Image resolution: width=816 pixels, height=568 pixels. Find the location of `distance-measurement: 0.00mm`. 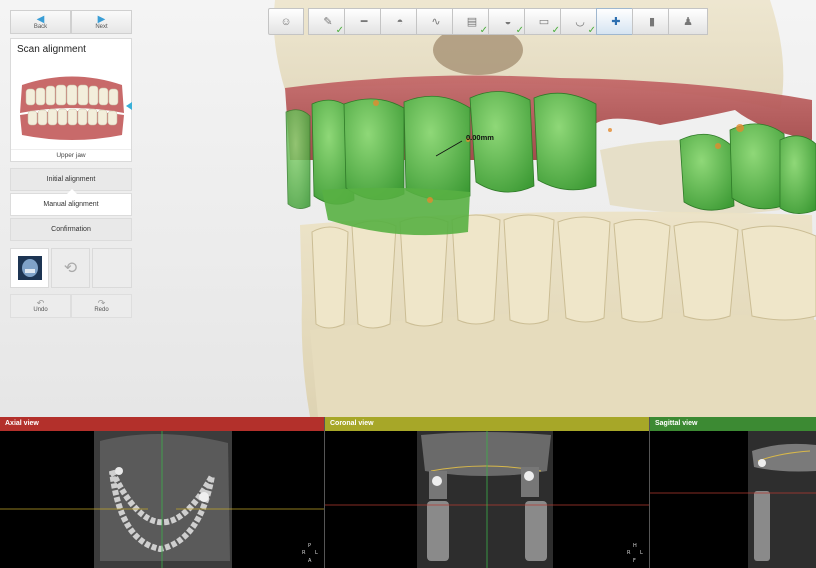

distance-measurement: 0.00mm is located at coordinates (480, 137).